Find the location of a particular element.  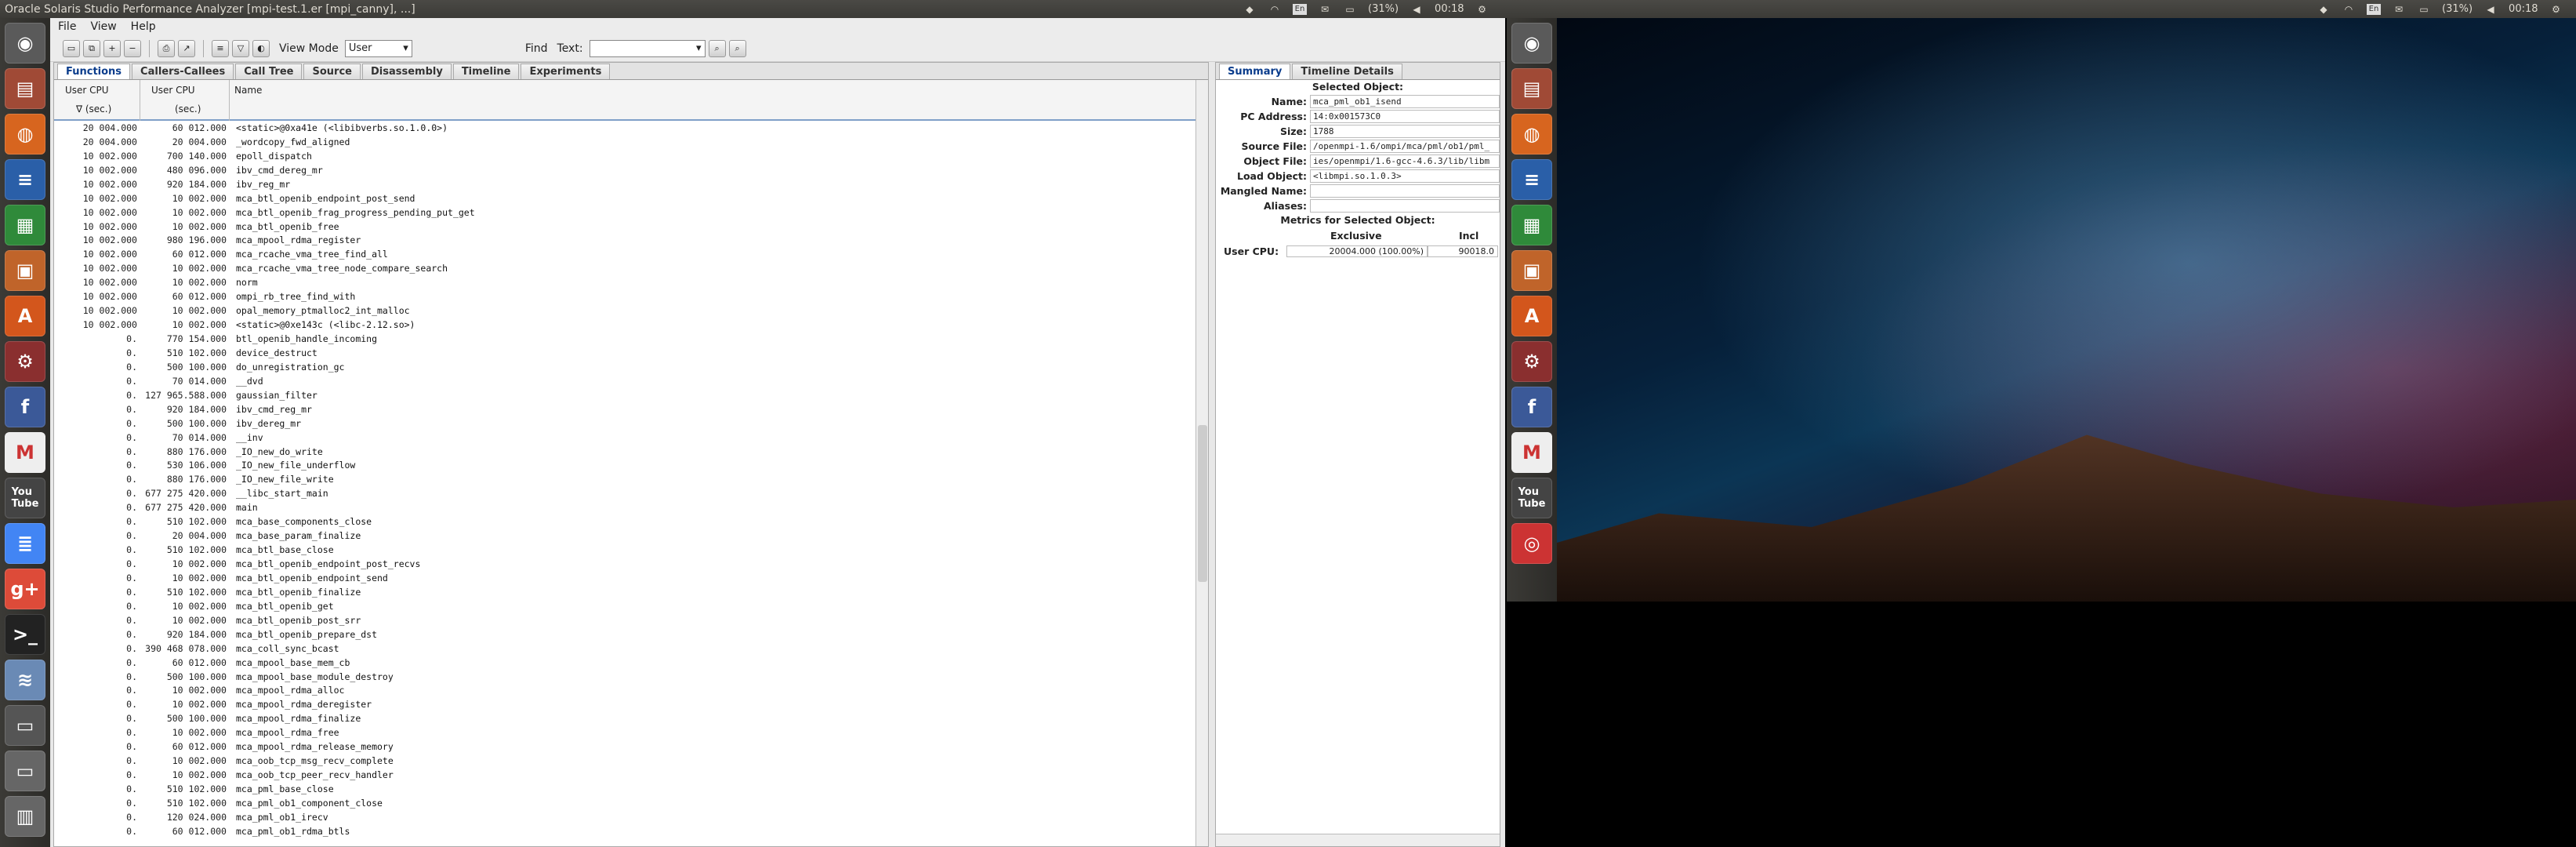

color-icon: ◐ is located at coordinates (261, 48).